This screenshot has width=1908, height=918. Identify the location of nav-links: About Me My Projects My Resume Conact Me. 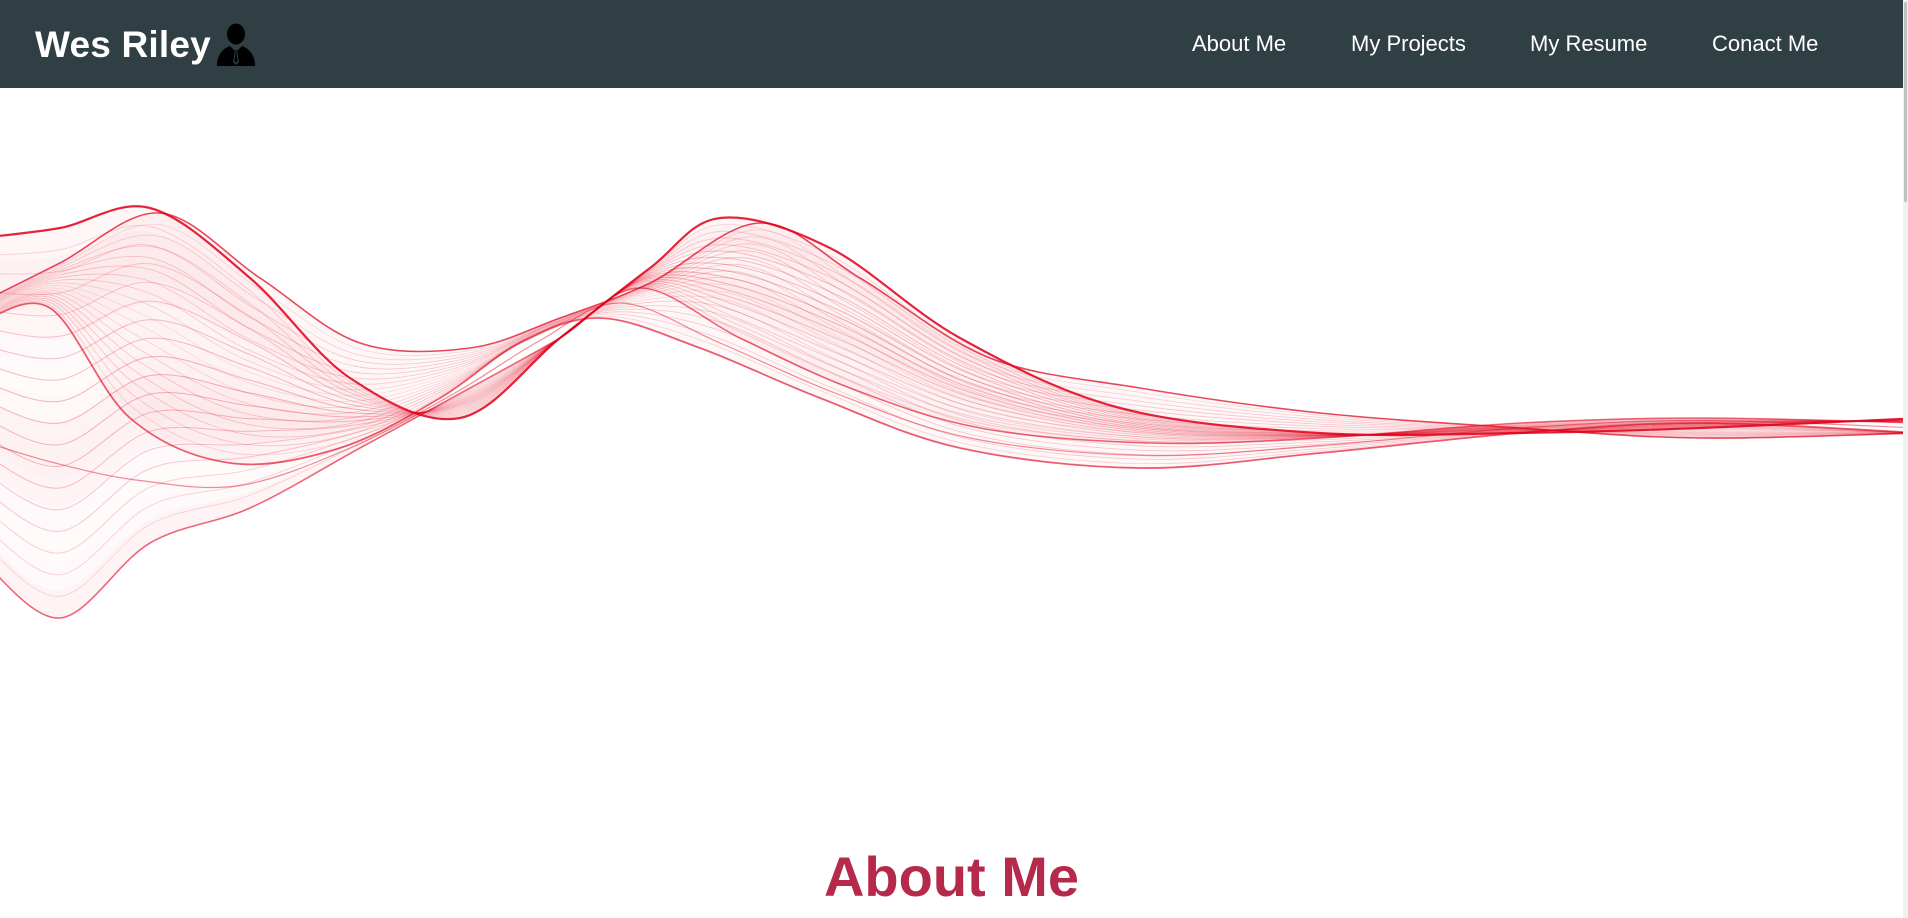
(951, 44).